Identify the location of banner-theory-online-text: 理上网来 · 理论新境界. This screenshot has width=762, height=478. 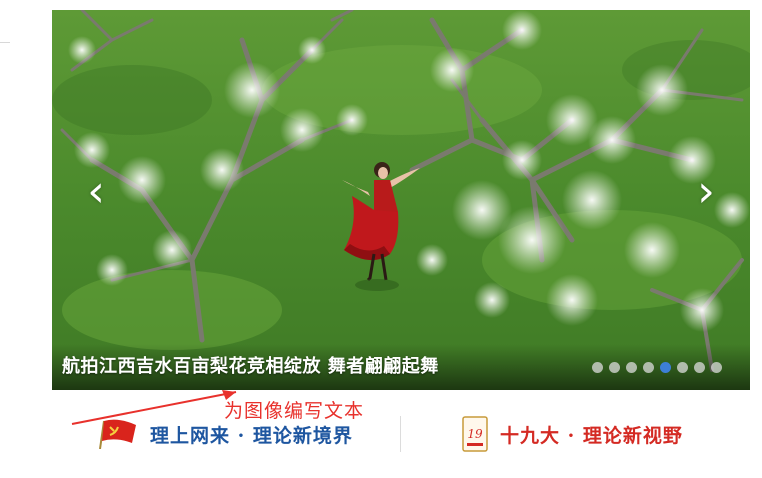
(251, 435).